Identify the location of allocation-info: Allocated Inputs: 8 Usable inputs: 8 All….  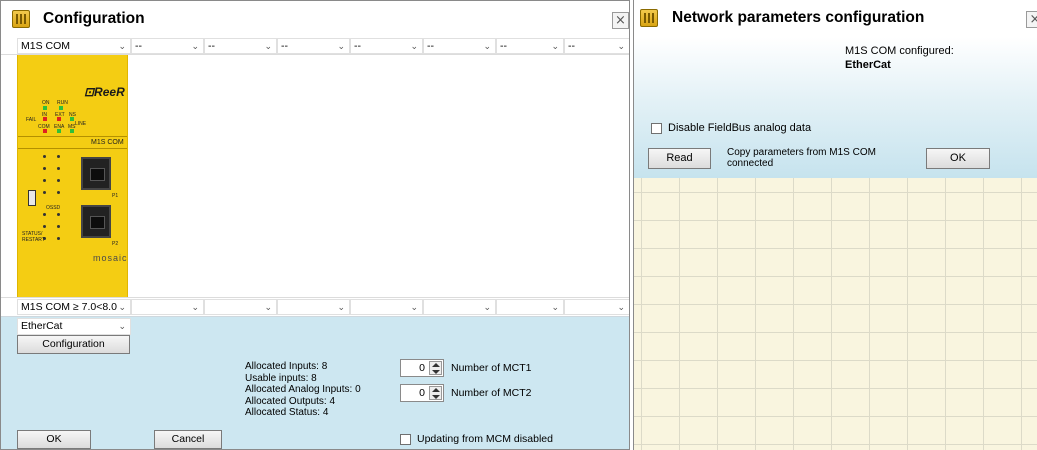
(303, 390).